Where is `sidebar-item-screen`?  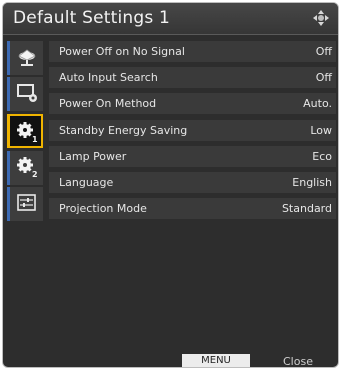
sidebar-item-screen is located at coordinates (25, 94).